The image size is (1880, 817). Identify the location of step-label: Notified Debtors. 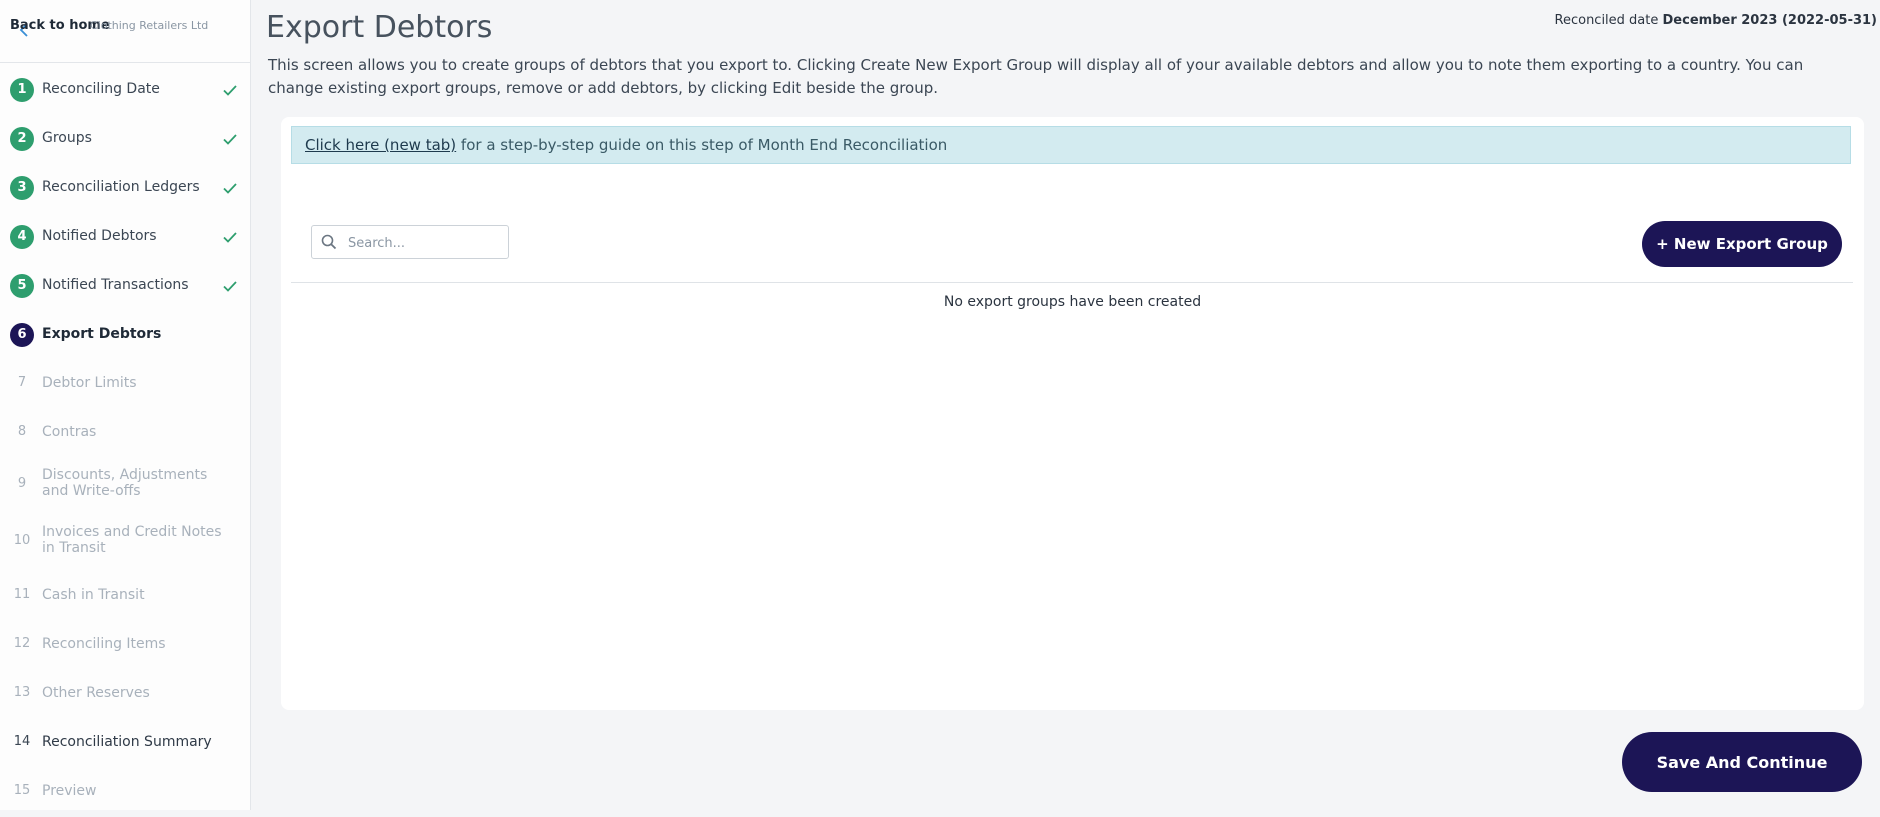
(99, 236).